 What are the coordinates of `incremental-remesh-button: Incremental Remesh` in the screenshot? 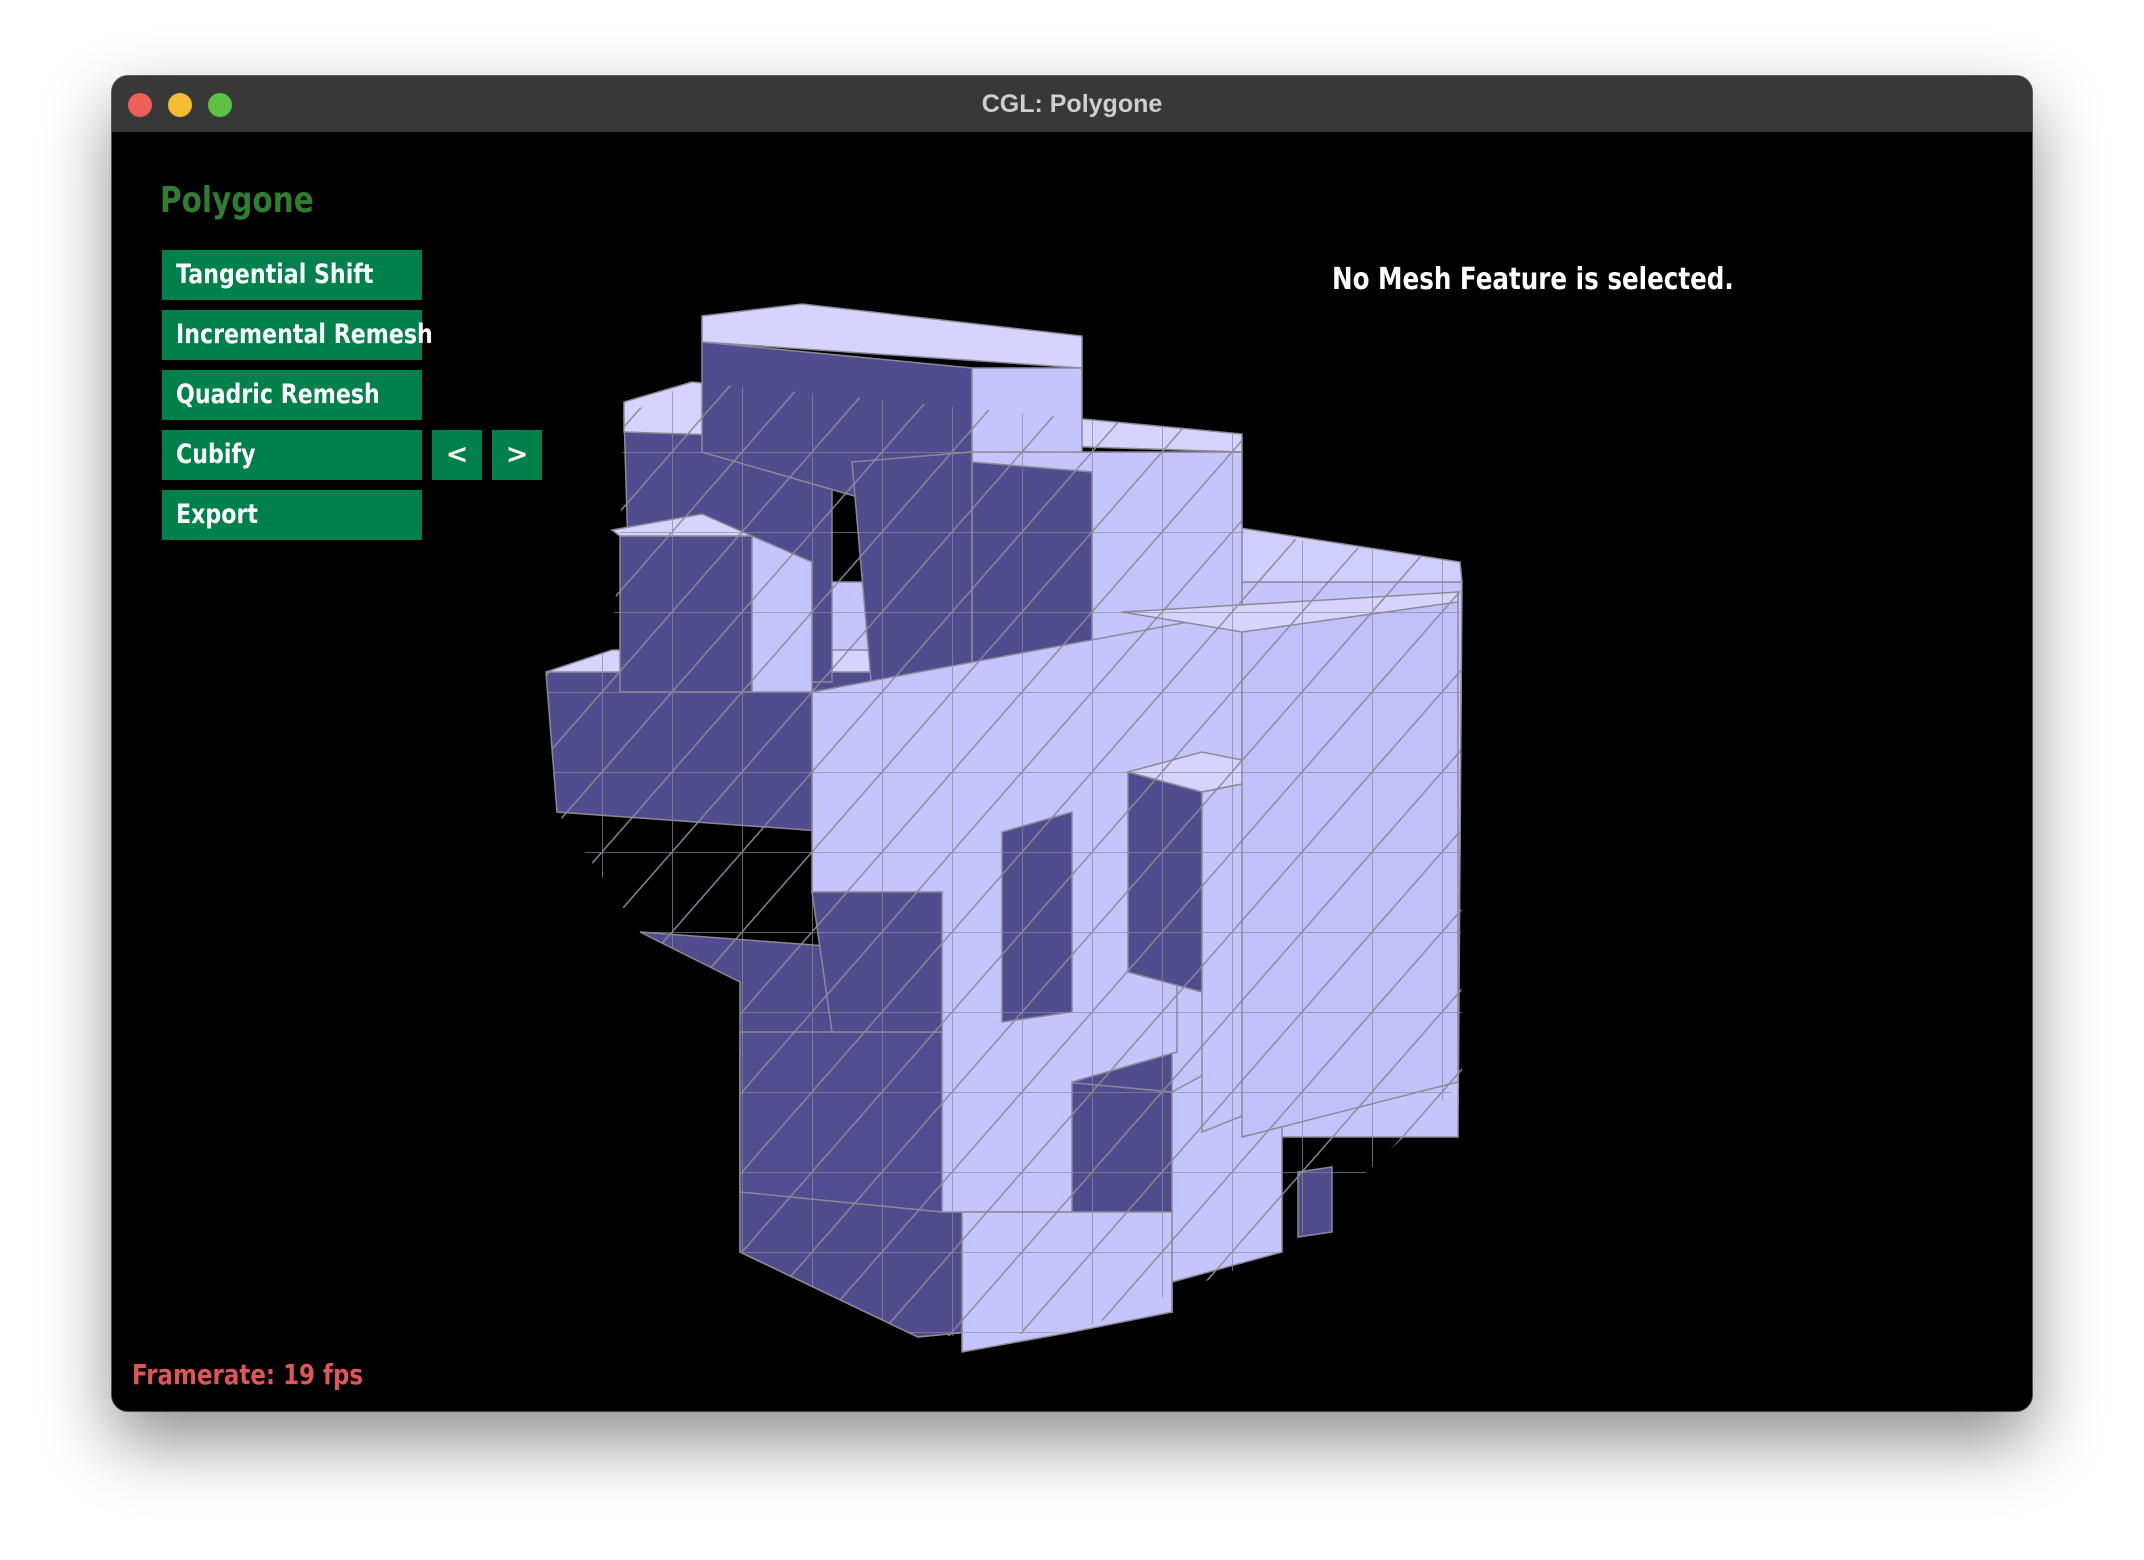 It's located at (297, 335).